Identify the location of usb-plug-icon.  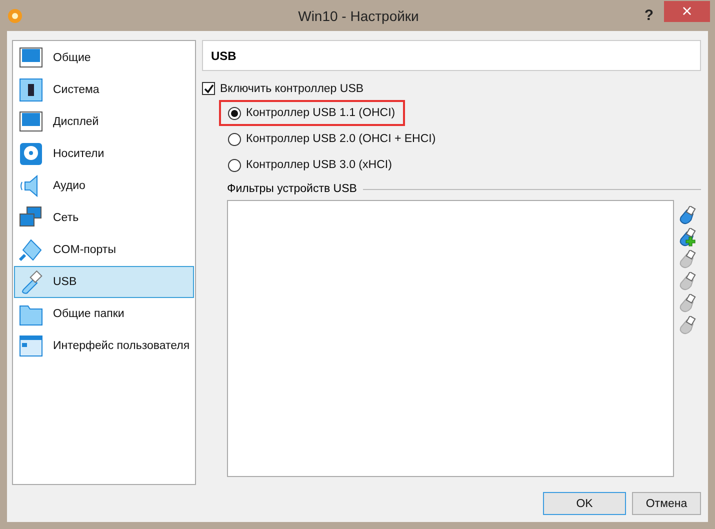
(31, 282).